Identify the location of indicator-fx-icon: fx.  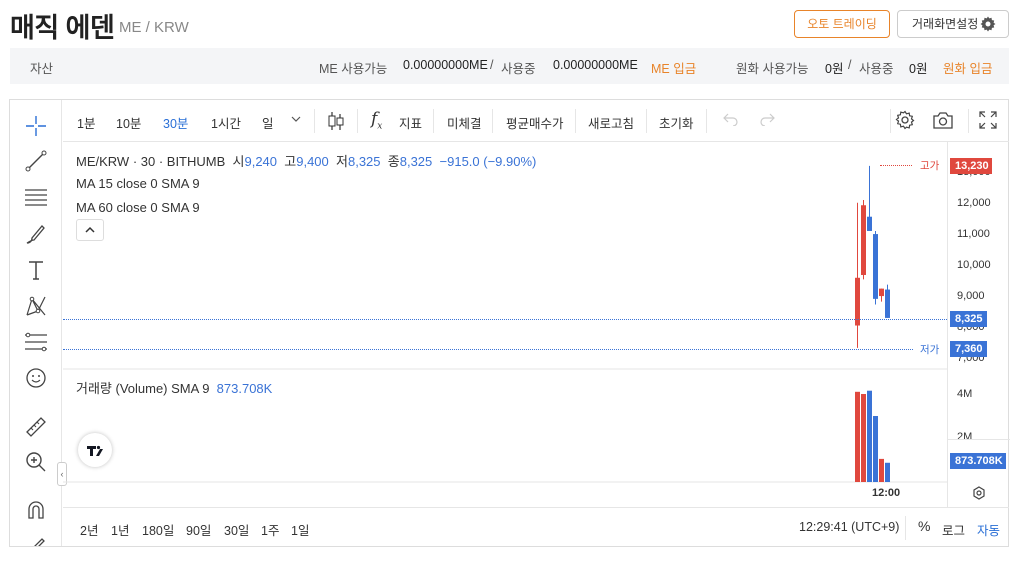
(376, 120).